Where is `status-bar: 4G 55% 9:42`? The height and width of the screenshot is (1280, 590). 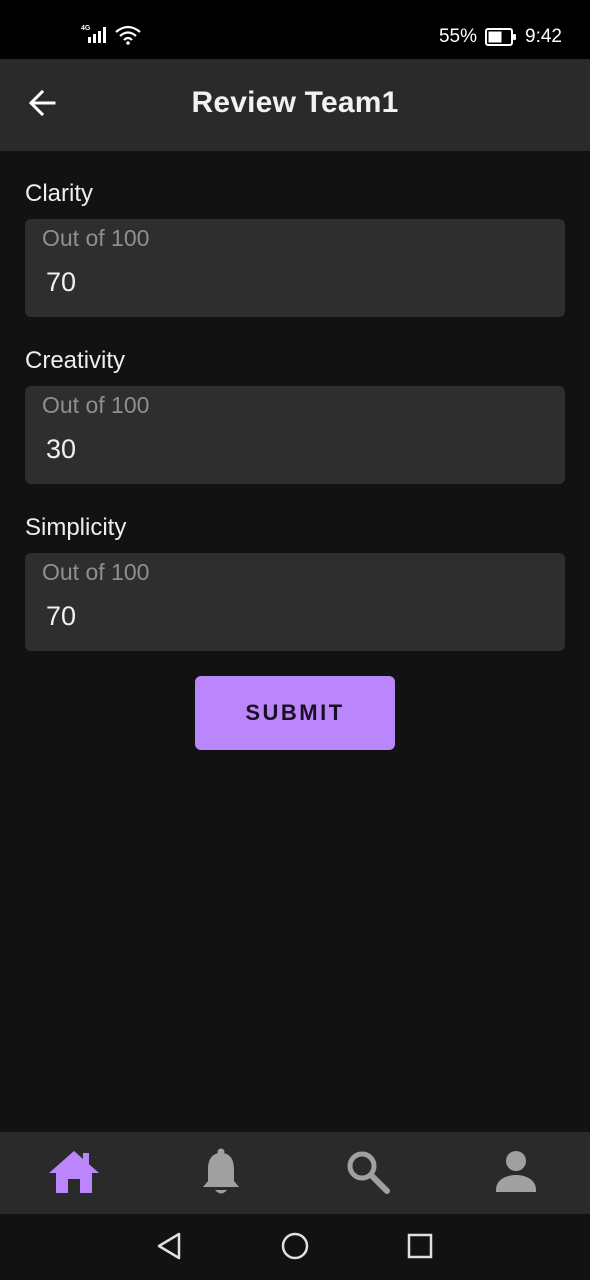 status-bar: 4G 55% 9:42 is located at coordinates (295, 29).